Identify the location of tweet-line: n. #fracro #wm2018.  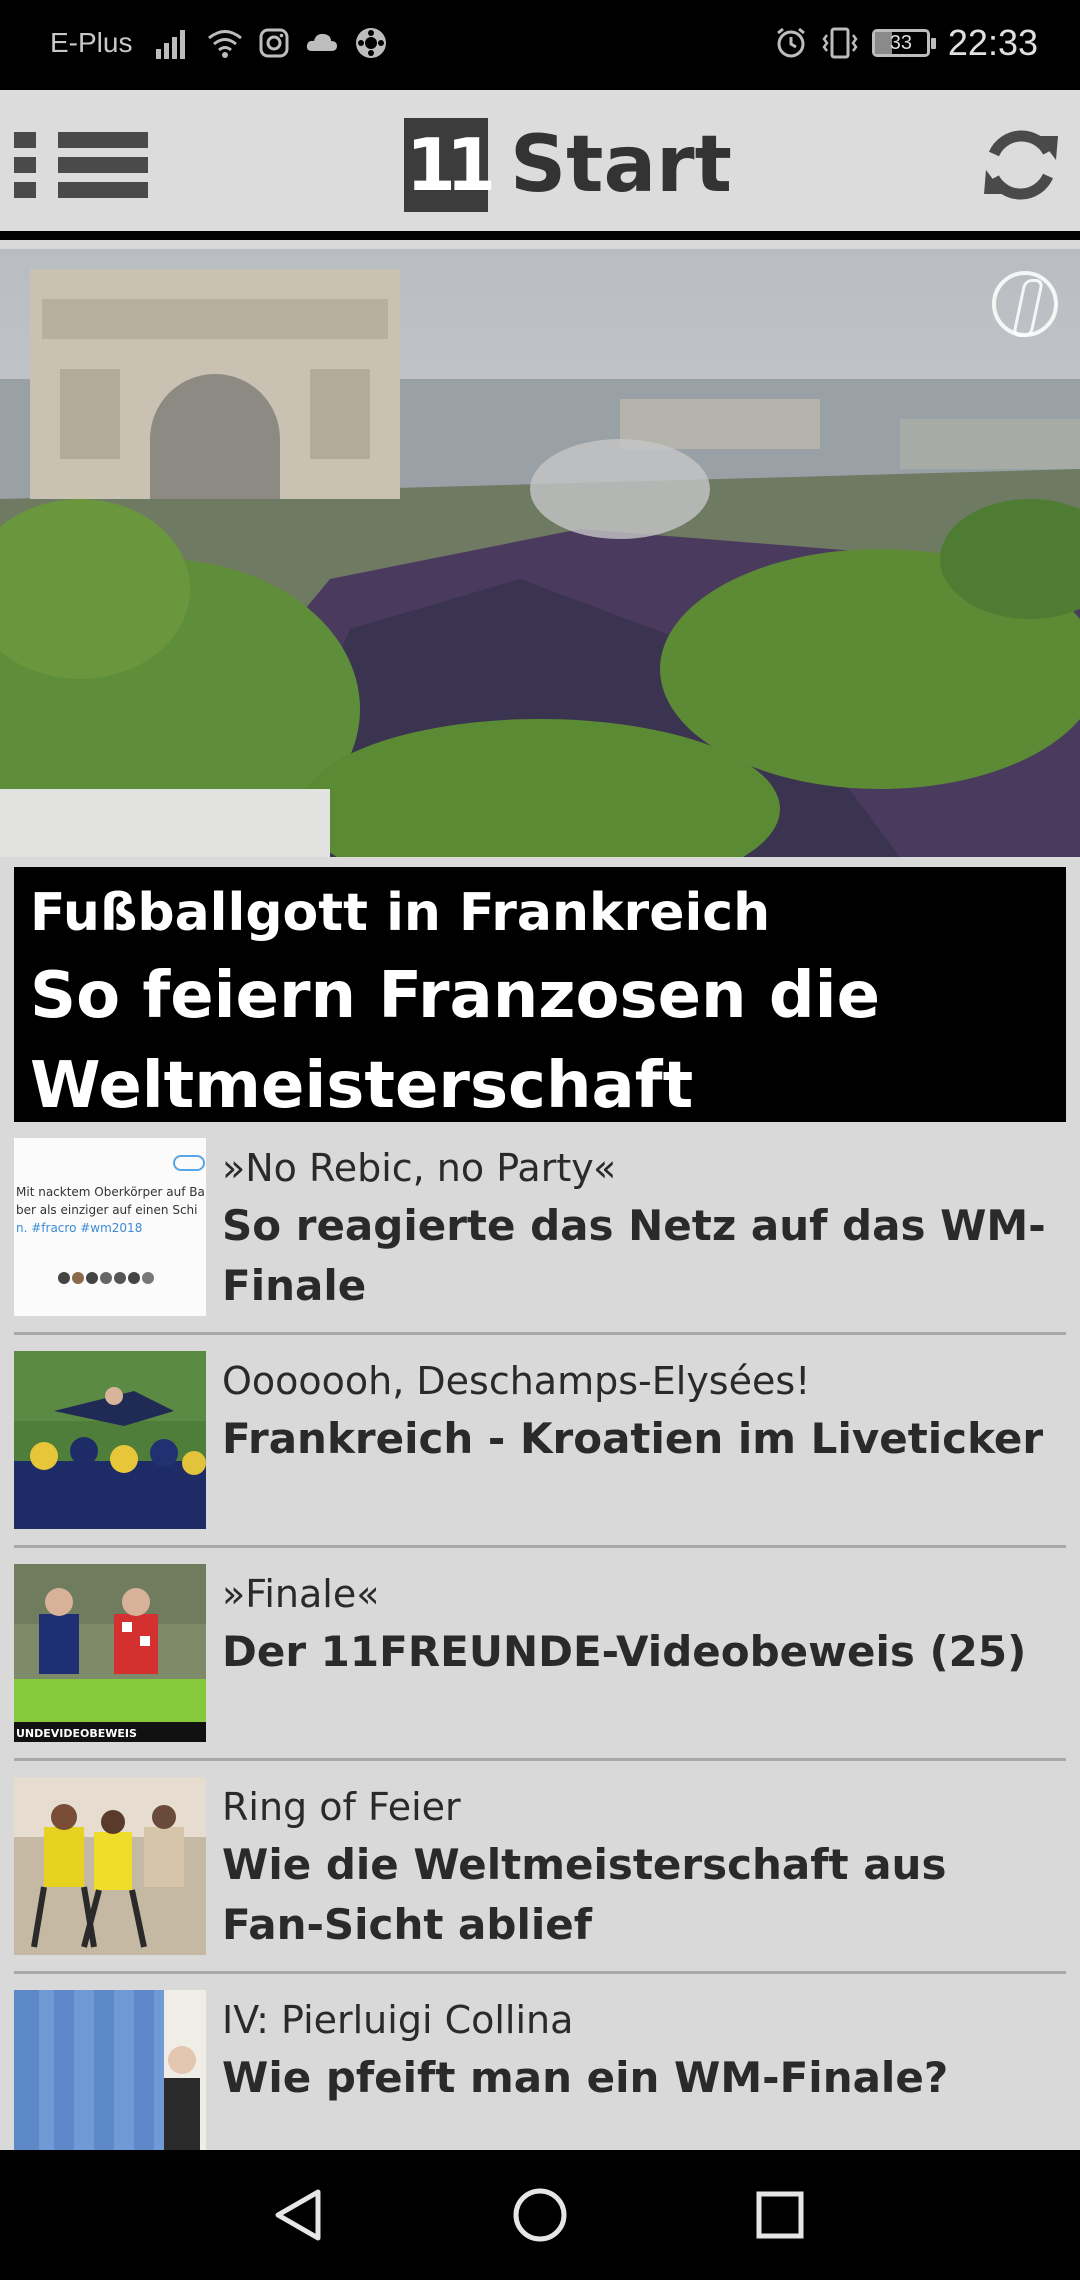
(79, 1228).